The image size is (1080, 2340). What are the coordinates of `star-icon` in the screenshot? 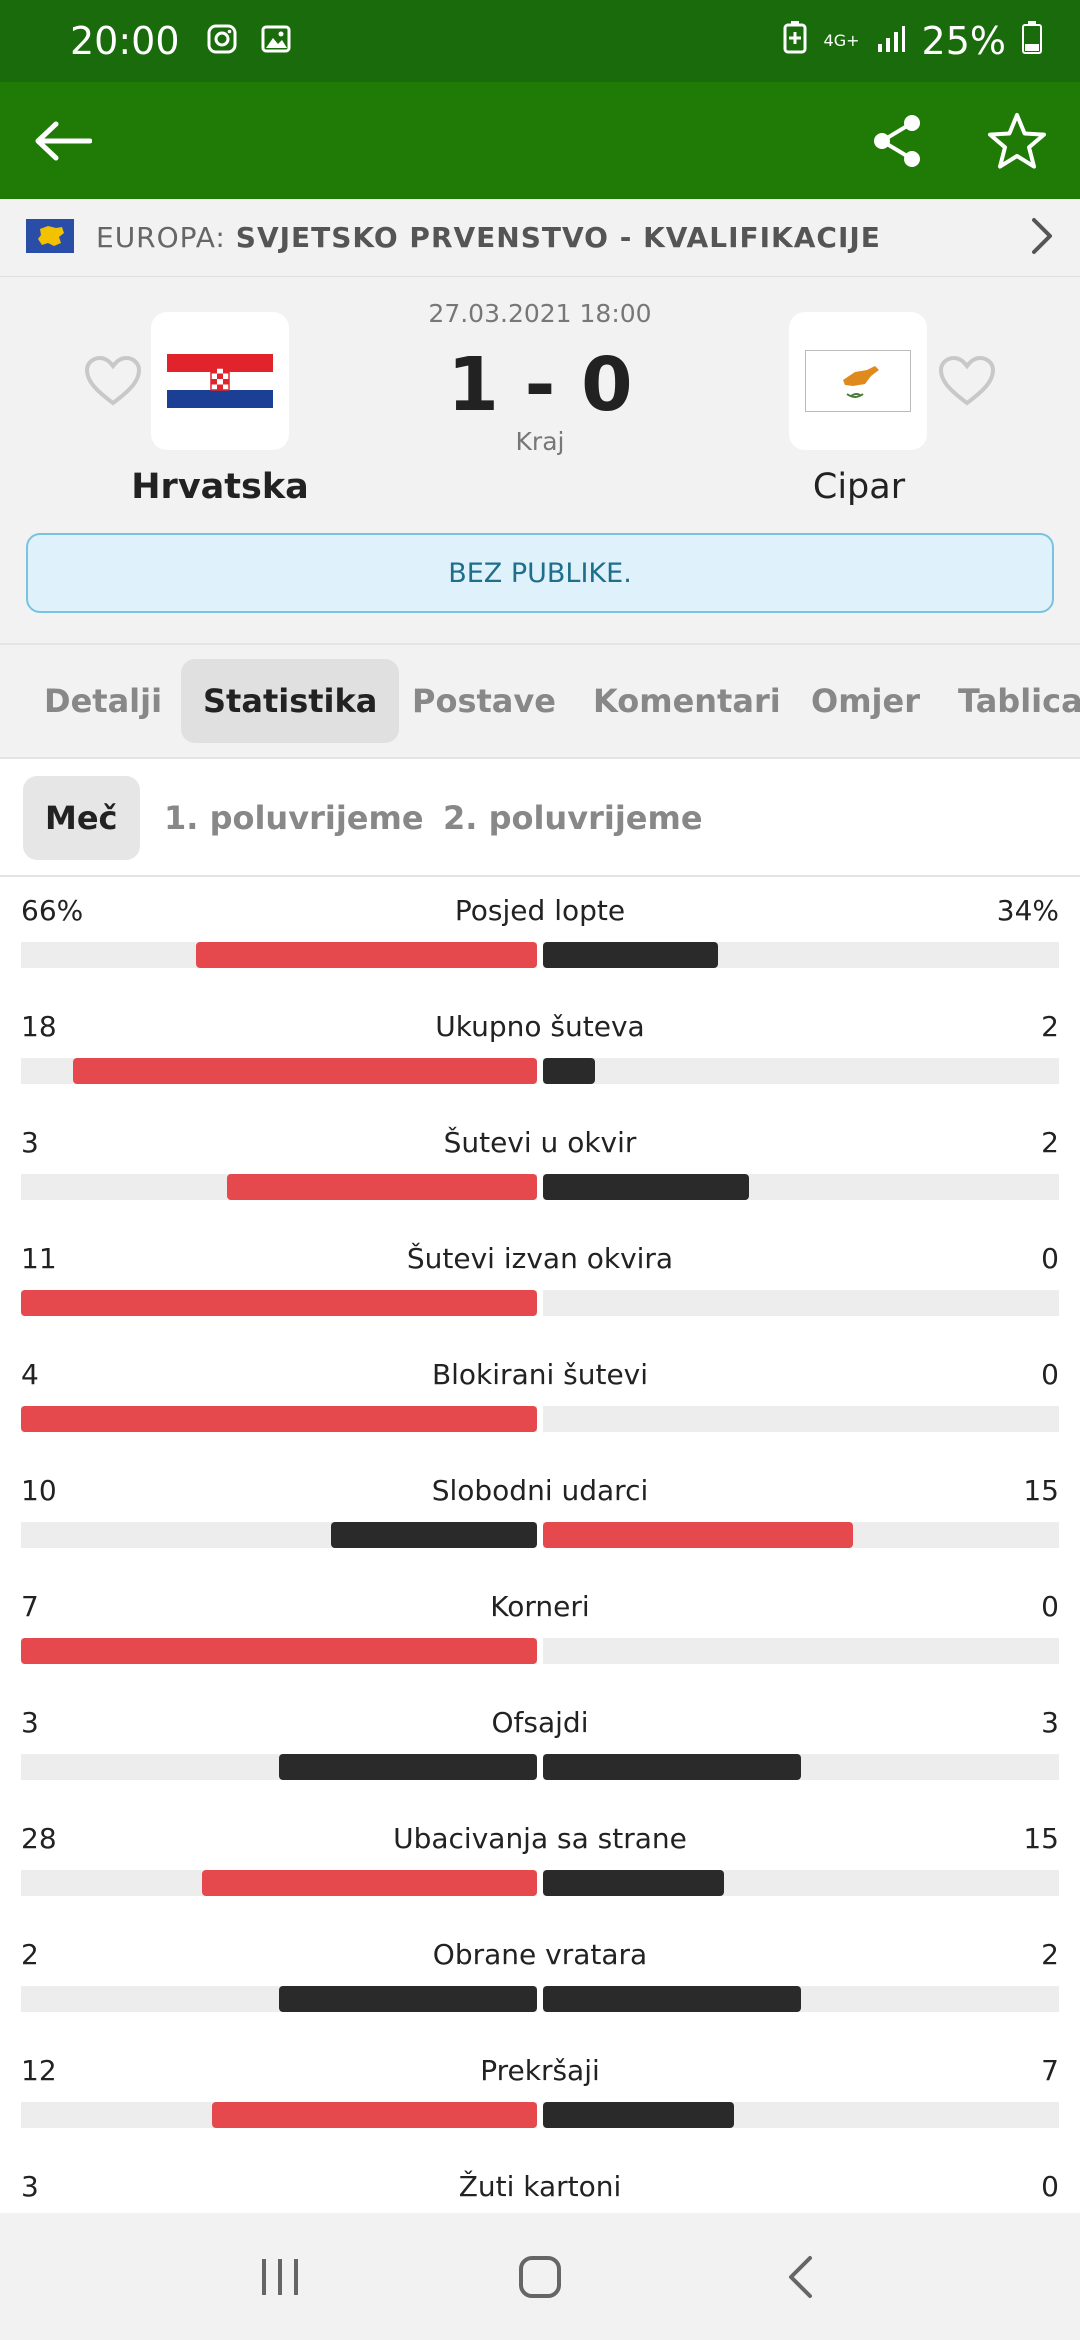 It's located at (1017, 140).